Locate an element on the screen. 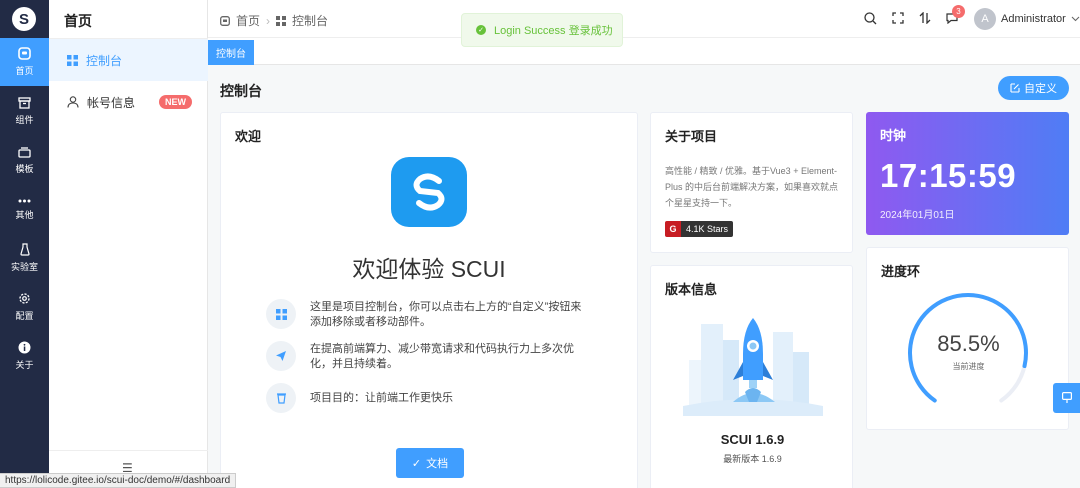 This screenshot has width=1080, height=488. card-title: 欢迎 is located at coordinates (248, 136).